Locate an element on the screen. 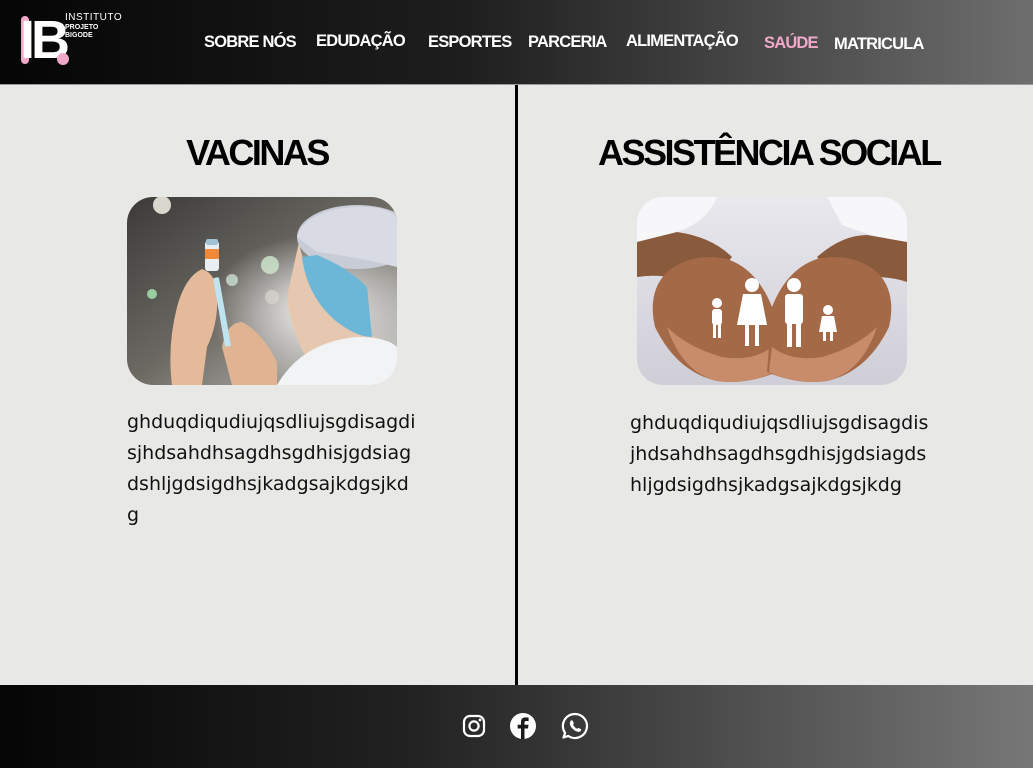 The height and width of the screenshot is (768, 1033). nav-item-esportes: ESPORTES is located at coordinates (470, 42).